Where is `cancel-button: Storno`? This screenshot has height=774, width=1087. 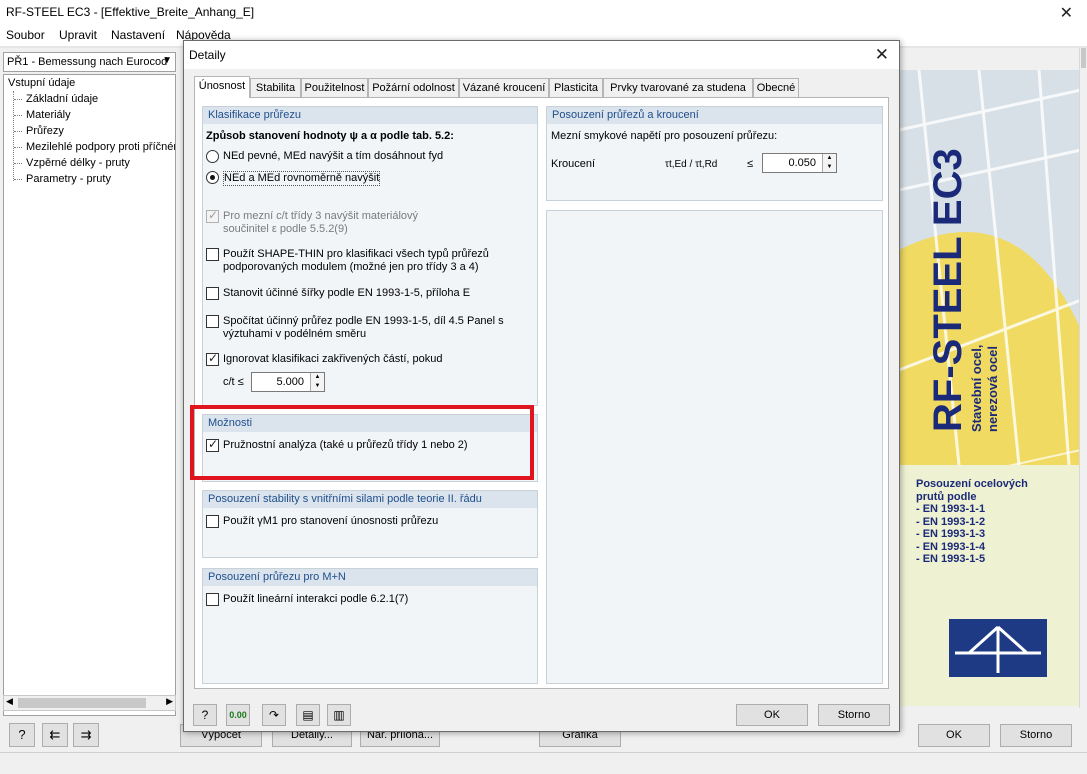 cancel-button: Storno is located at coordinates (854, 715).